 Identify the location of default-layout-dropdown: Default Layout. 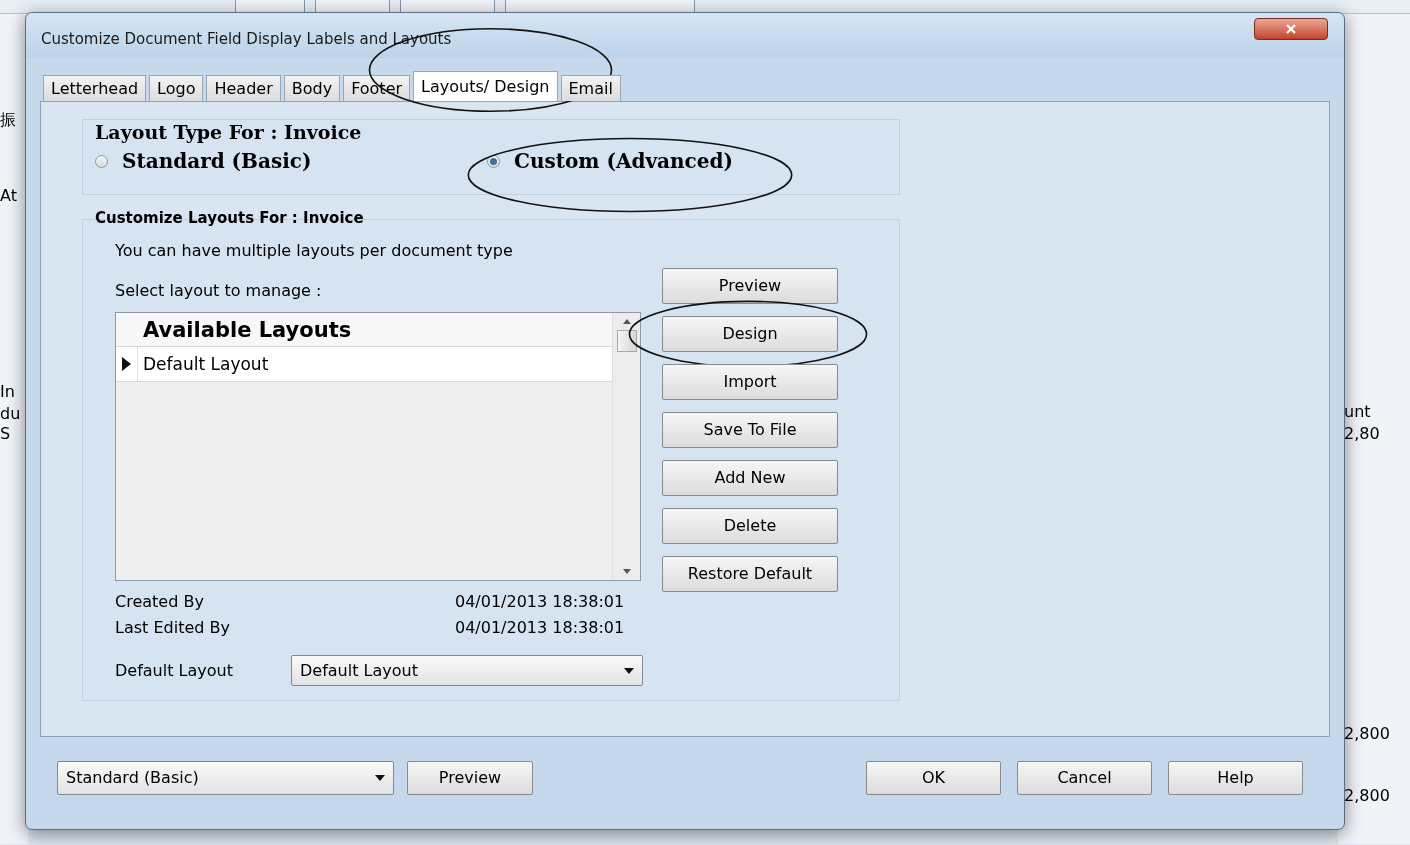
(467, 670).